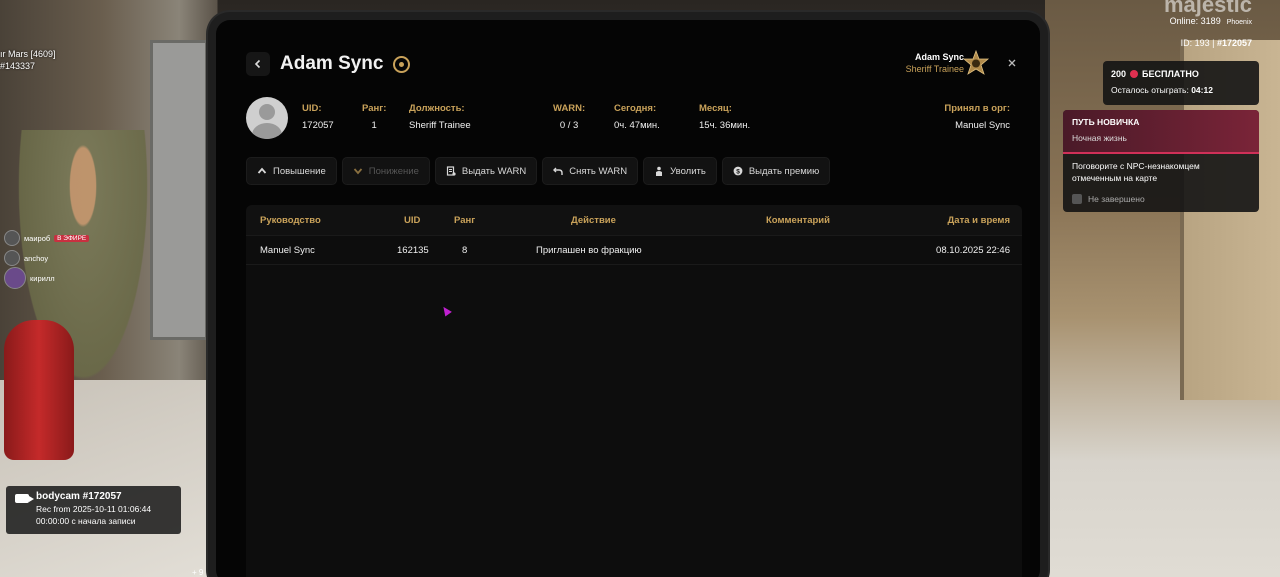 The height and width of the screenshot is (577, 1280). Describe the element at coordinates (358, 171) in the screenshot. I see `chevron-down-icon` at that location.